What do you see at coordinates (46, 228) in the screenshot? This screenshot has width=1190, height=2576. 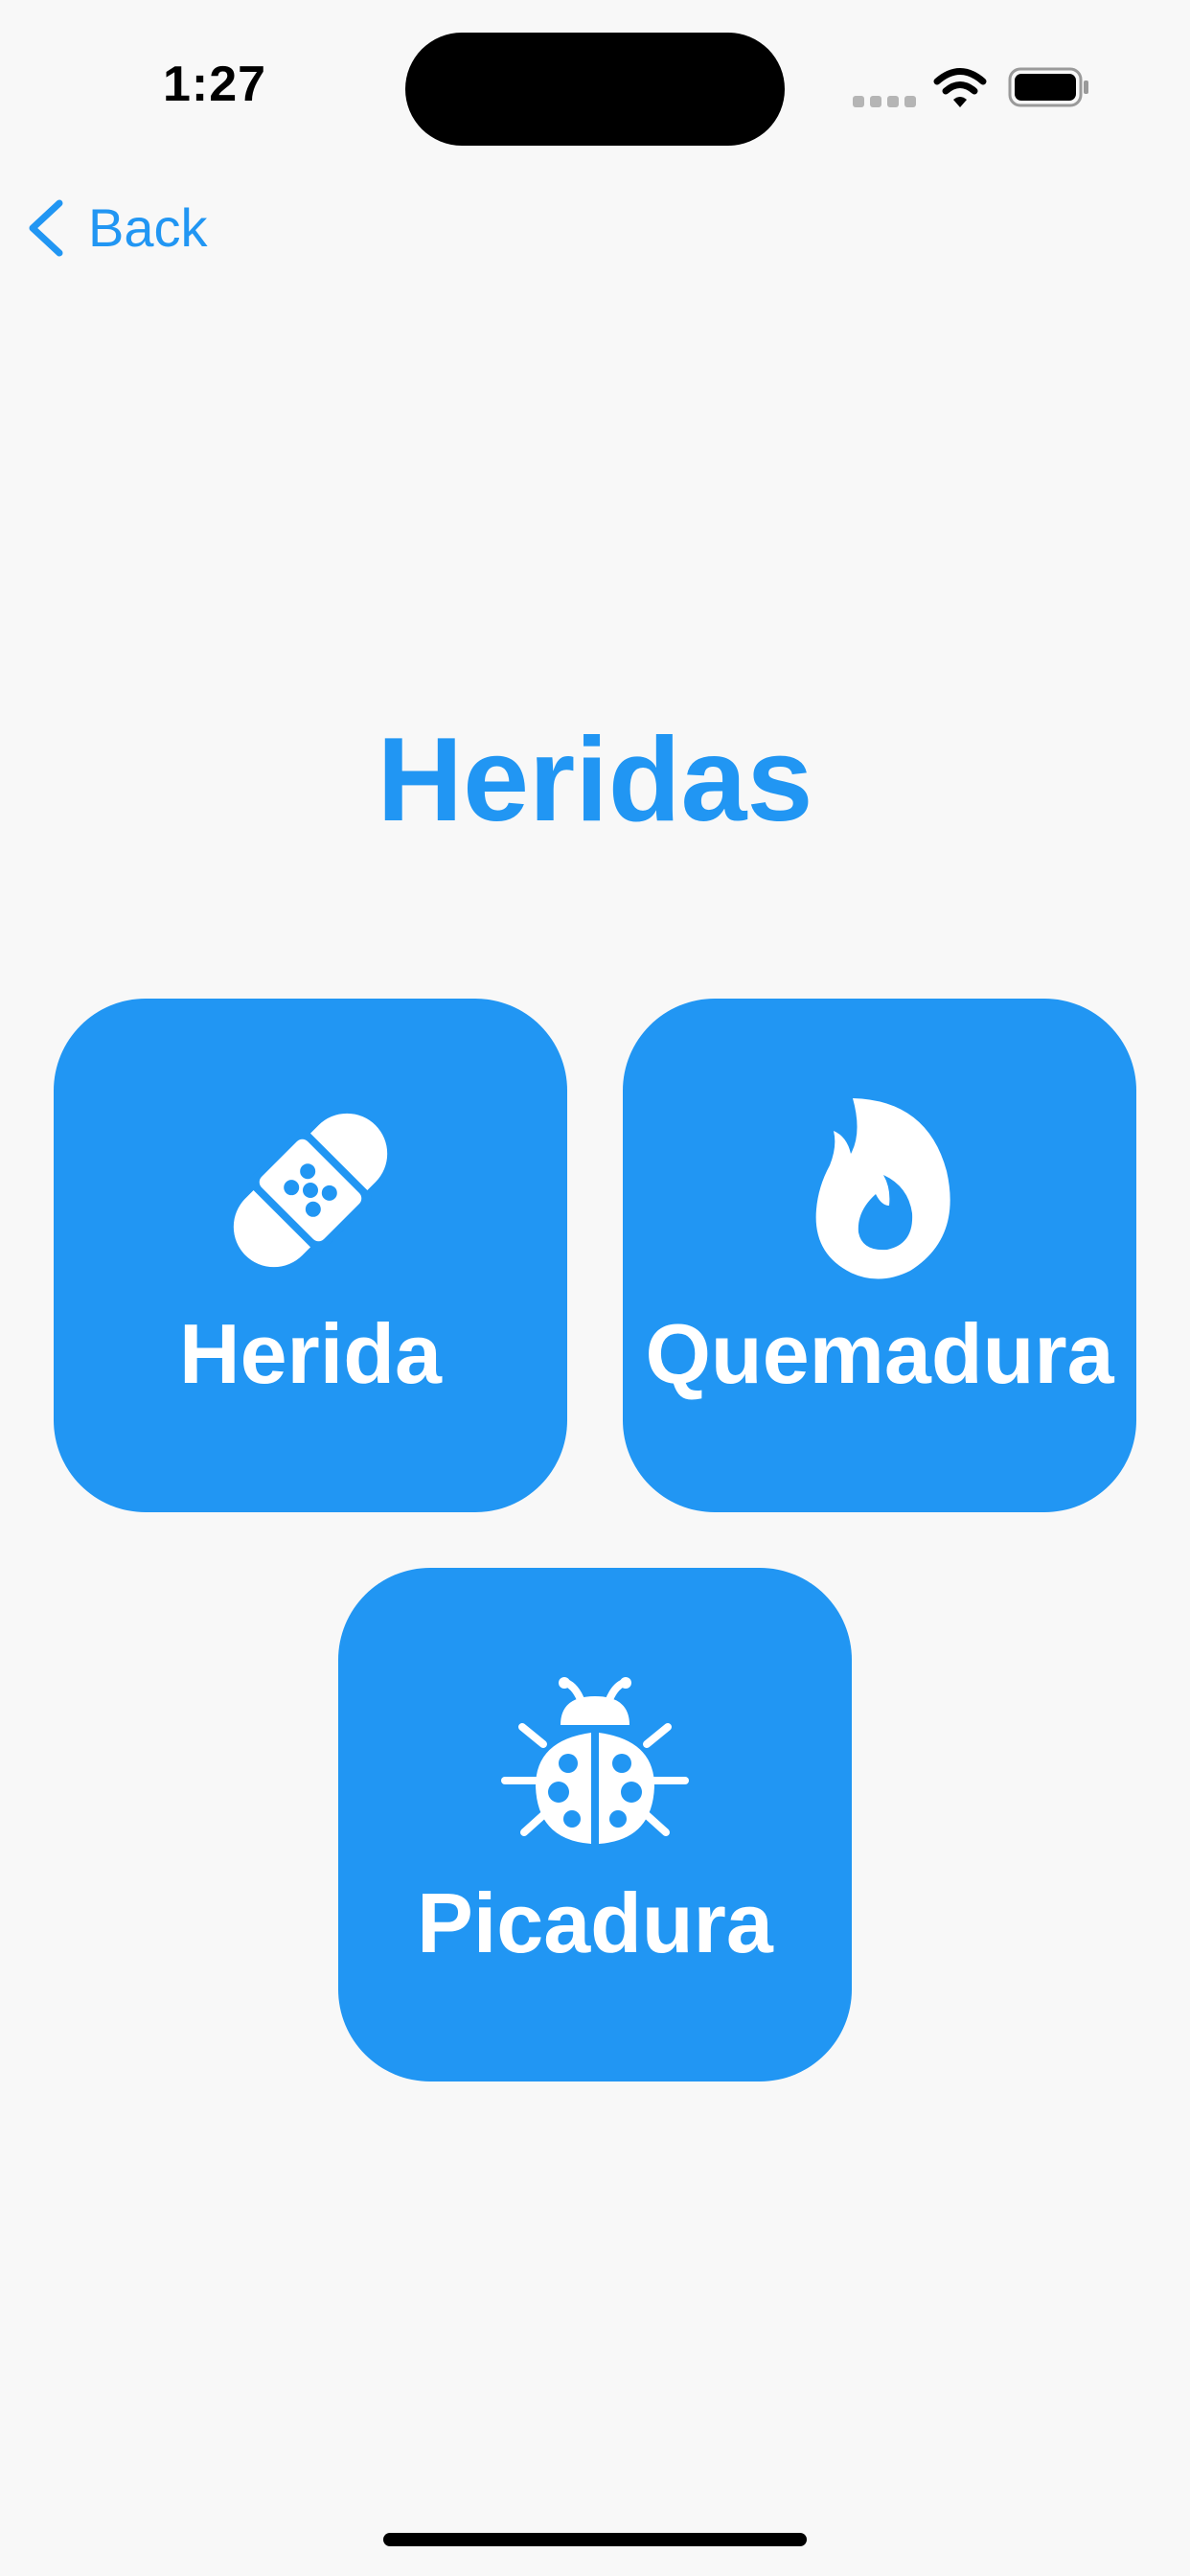 I see `chevron-left-icon` at bounding box center [46, 228].